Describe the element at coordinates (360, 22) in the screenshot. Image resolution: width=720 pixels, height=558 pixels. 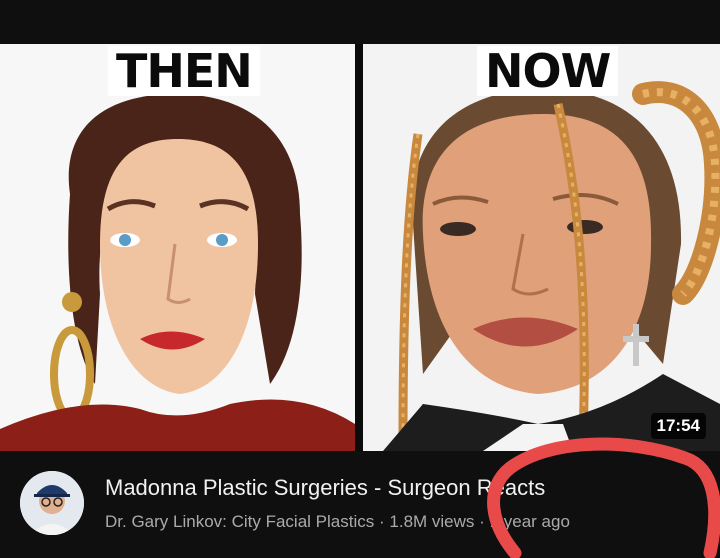
I see `top-bar` at that location.